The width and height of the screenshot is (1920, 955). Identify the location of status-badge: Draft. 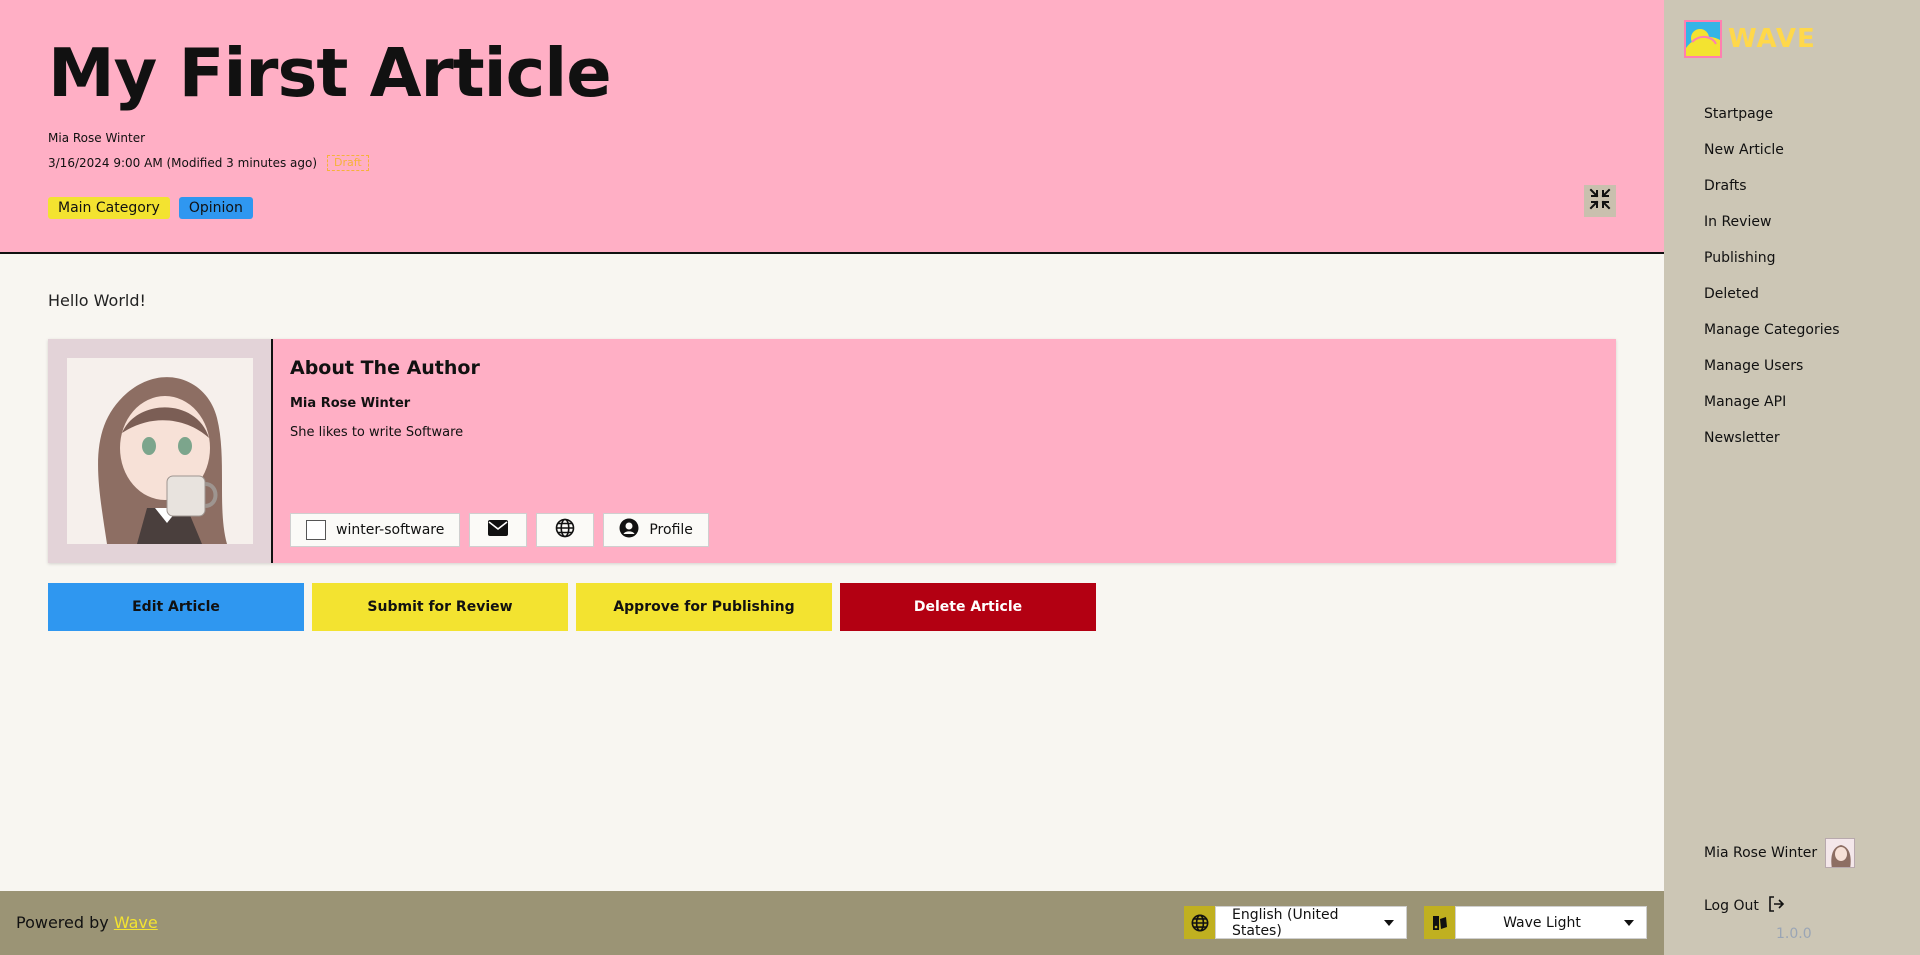
(348, 163).